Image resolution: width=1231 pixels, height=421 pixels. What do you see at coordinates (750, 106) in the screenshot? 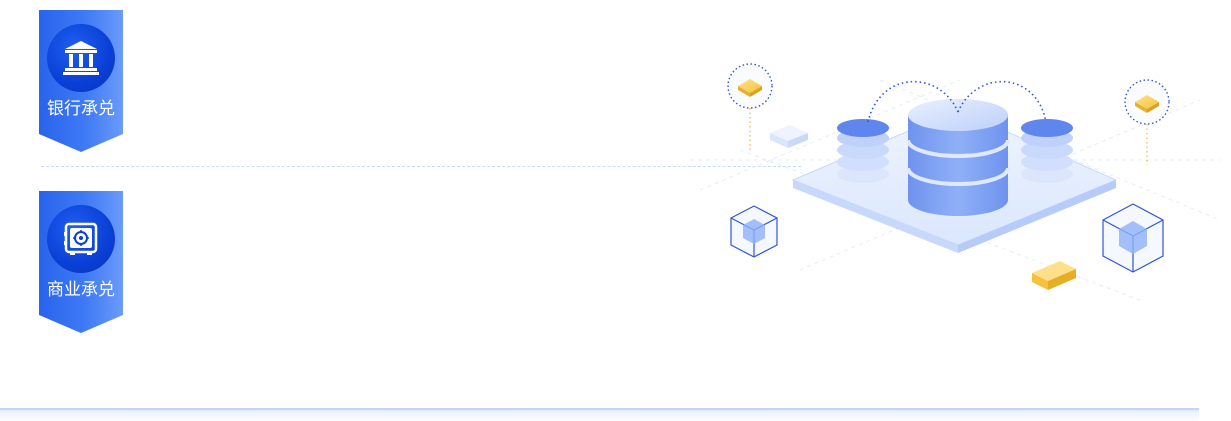
I see `left-token` at bounding box center [750, 106].